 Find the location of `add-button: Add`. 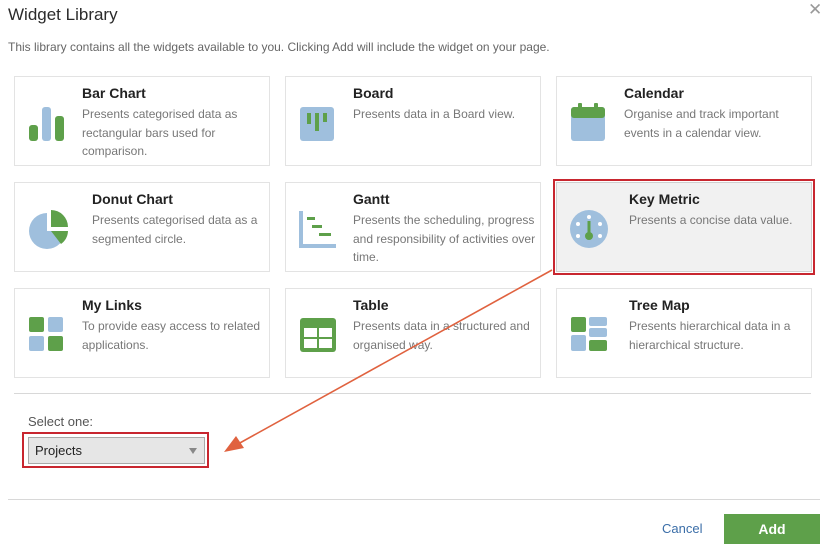

add-button: Add is located at coordinates (772, 529).